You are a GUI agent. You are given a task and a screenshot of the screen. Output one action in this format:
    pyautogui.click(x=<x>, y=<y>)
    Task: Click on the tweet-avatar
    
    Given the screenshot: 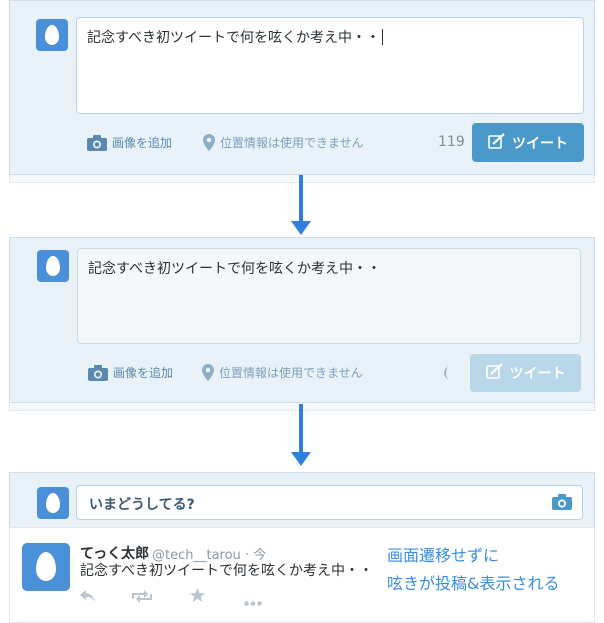 What is the action you would take?
    pyautogui.click(x=46, y=567)
    